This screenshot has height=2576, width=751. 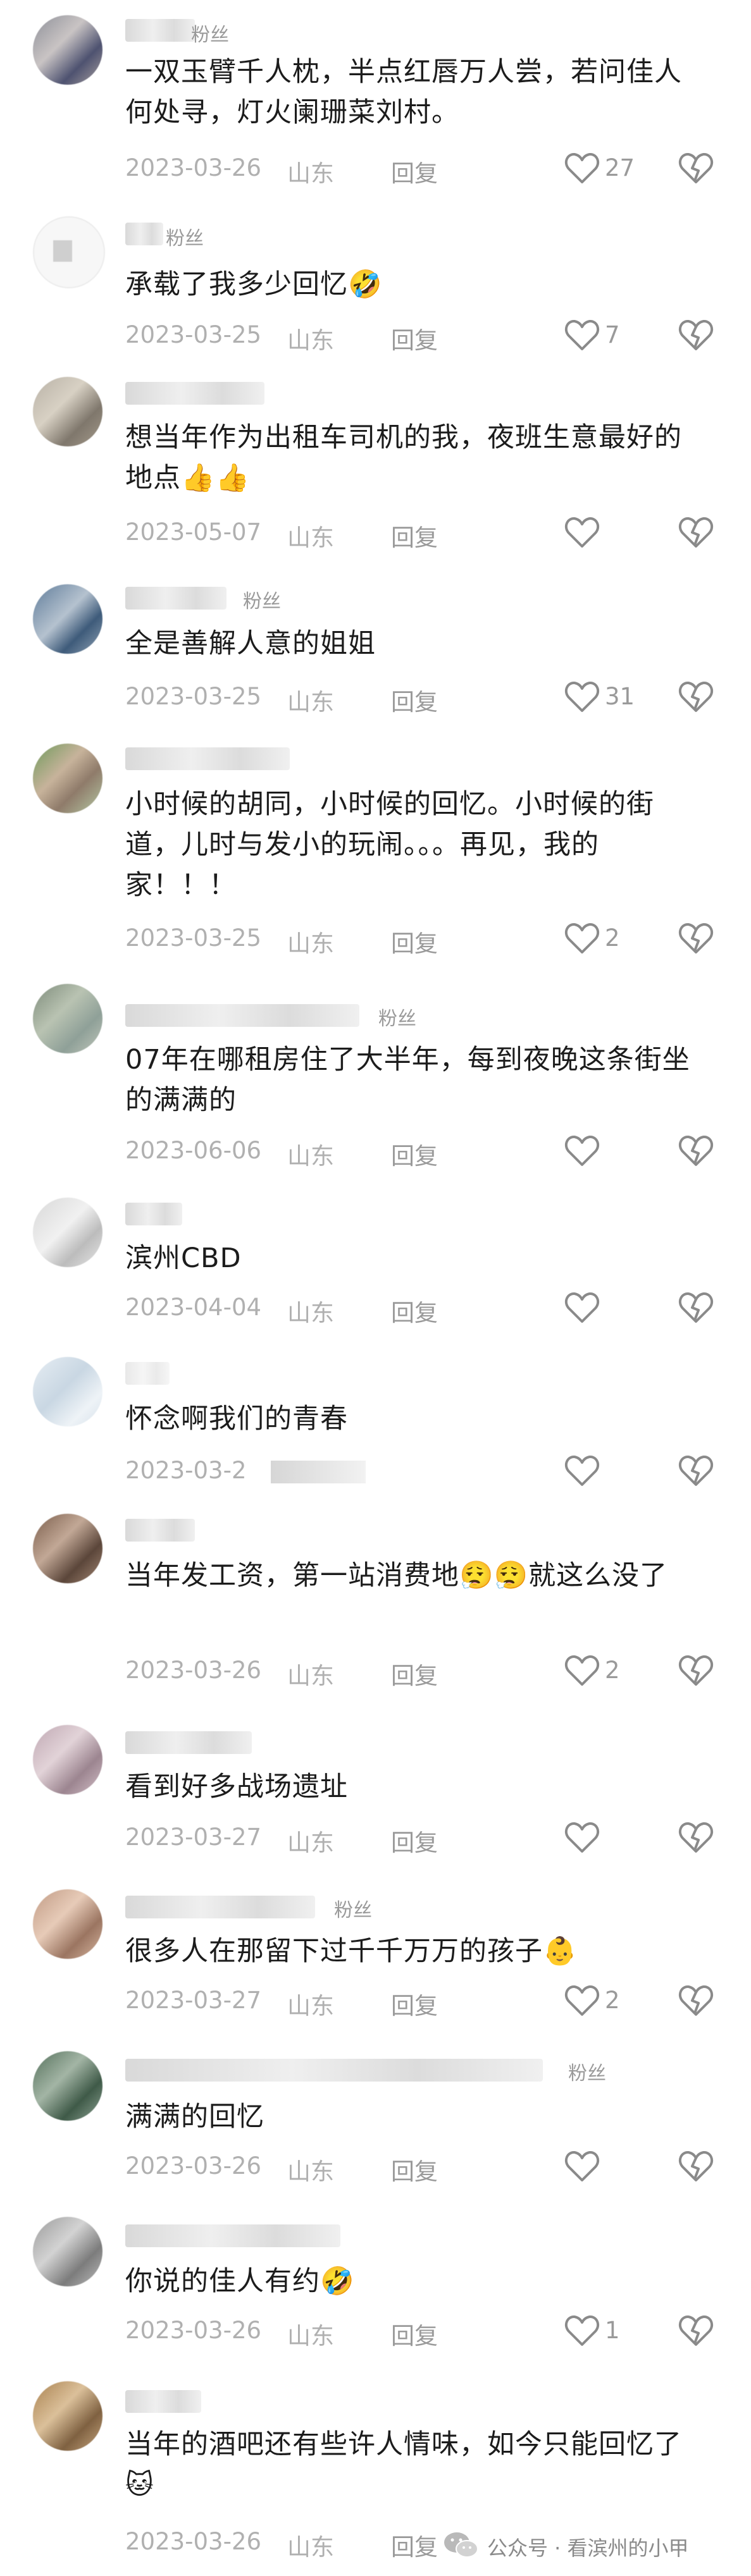 What do you see at coordinates (183, 1258) in the screenshot?
I see `comment-text: 滨州CBD` at bounding box center [183, 1258].